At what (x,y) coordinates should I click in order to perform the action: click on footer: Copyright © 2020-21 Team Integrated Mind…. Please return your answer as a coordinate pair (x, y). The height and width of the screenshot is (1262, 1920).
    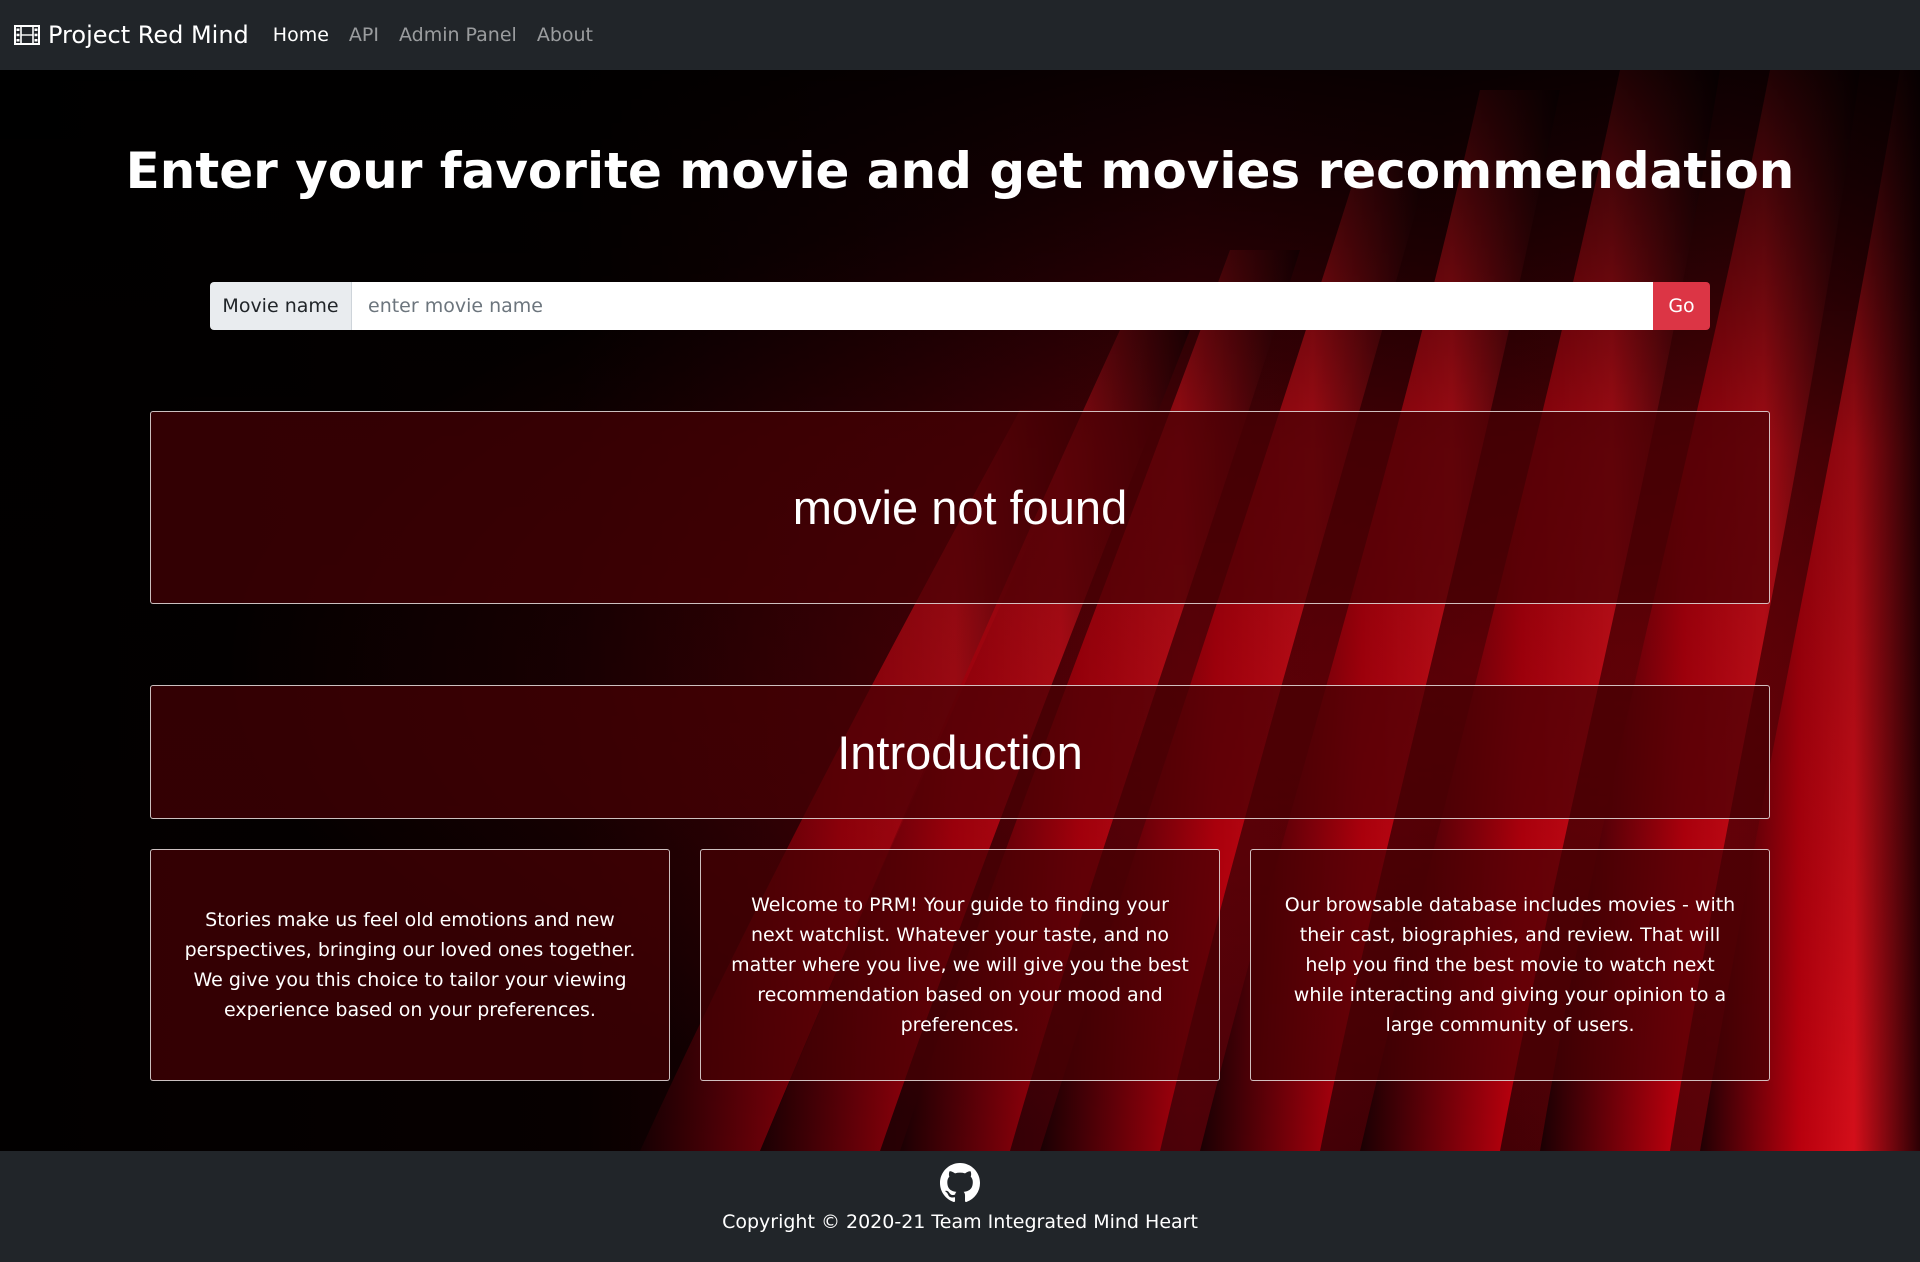
    Looking at the image, I should click on (960, 1206).